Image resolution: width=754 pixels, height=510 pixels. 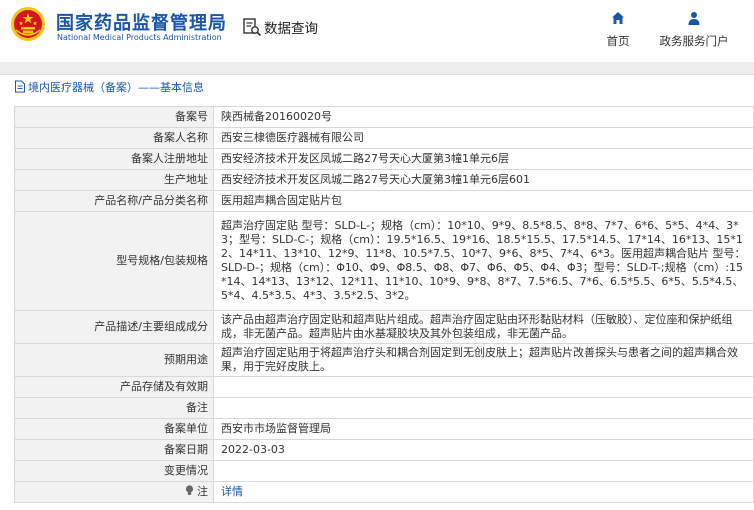 I want to click on document-search-icon, so click(x=252, y=27).